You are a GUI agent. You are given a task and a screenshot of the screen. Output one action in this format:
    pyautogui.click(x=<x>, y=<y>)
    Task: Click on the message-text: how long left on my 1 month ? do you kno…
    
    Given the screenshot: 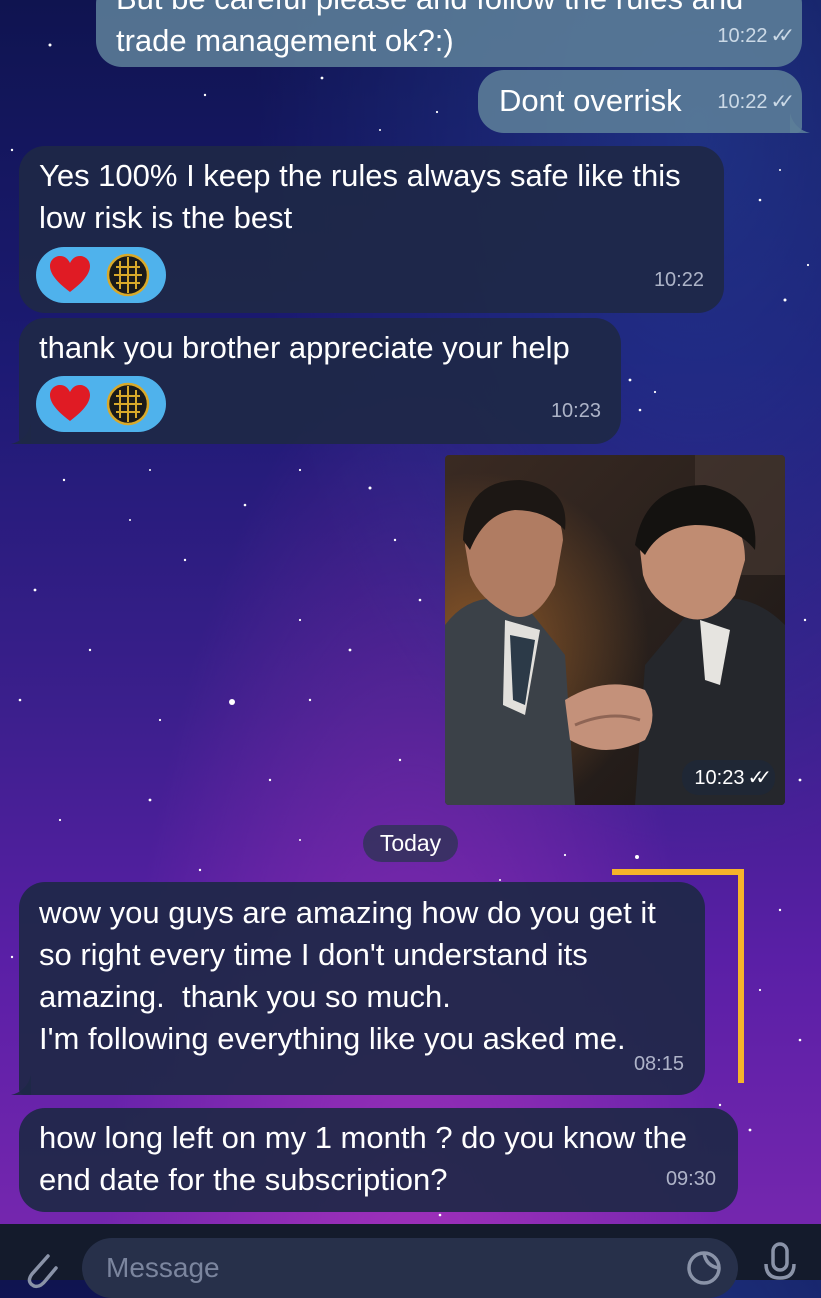 What is the action you would take?
    pyautogui.click(x=363, y=1158)
    